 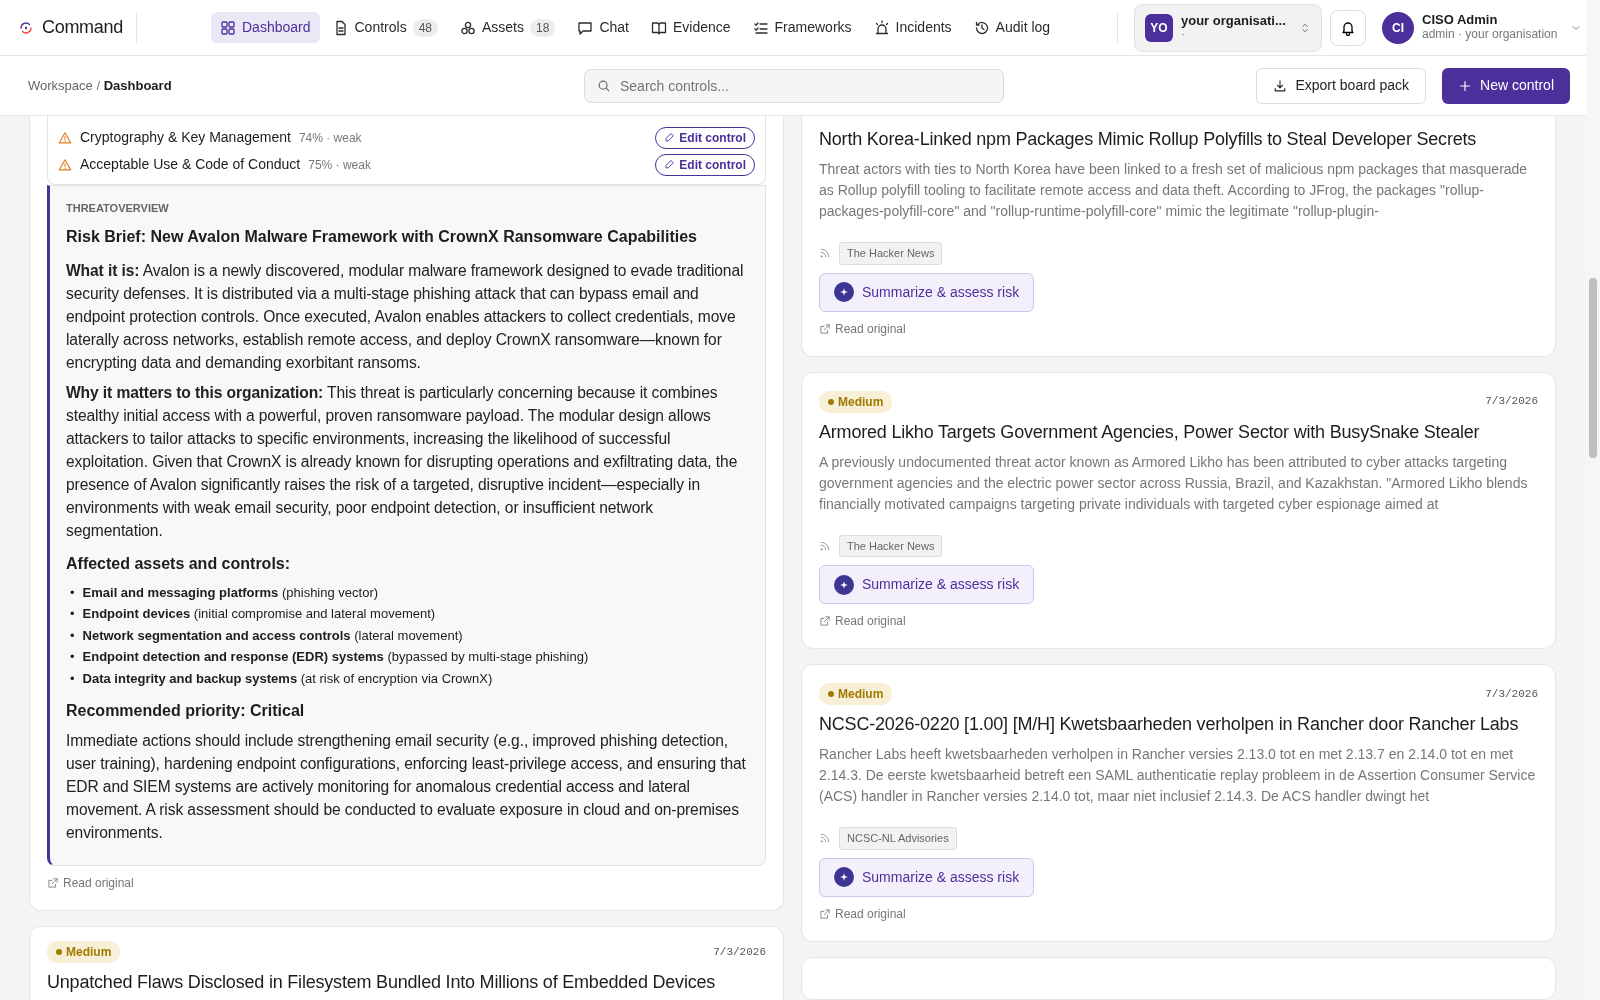 What do you see at coordinates (898, 838) in the screenshot?
I see `source-tag: NCSC-NL Advisories` at bounding box center [898, 838].